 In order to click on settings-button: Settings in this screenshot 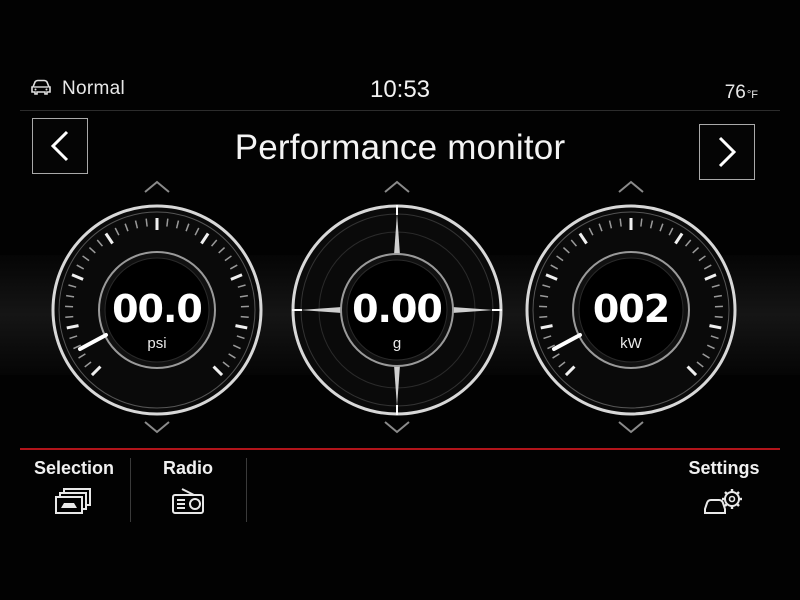, I will do `click(724, 488)`.